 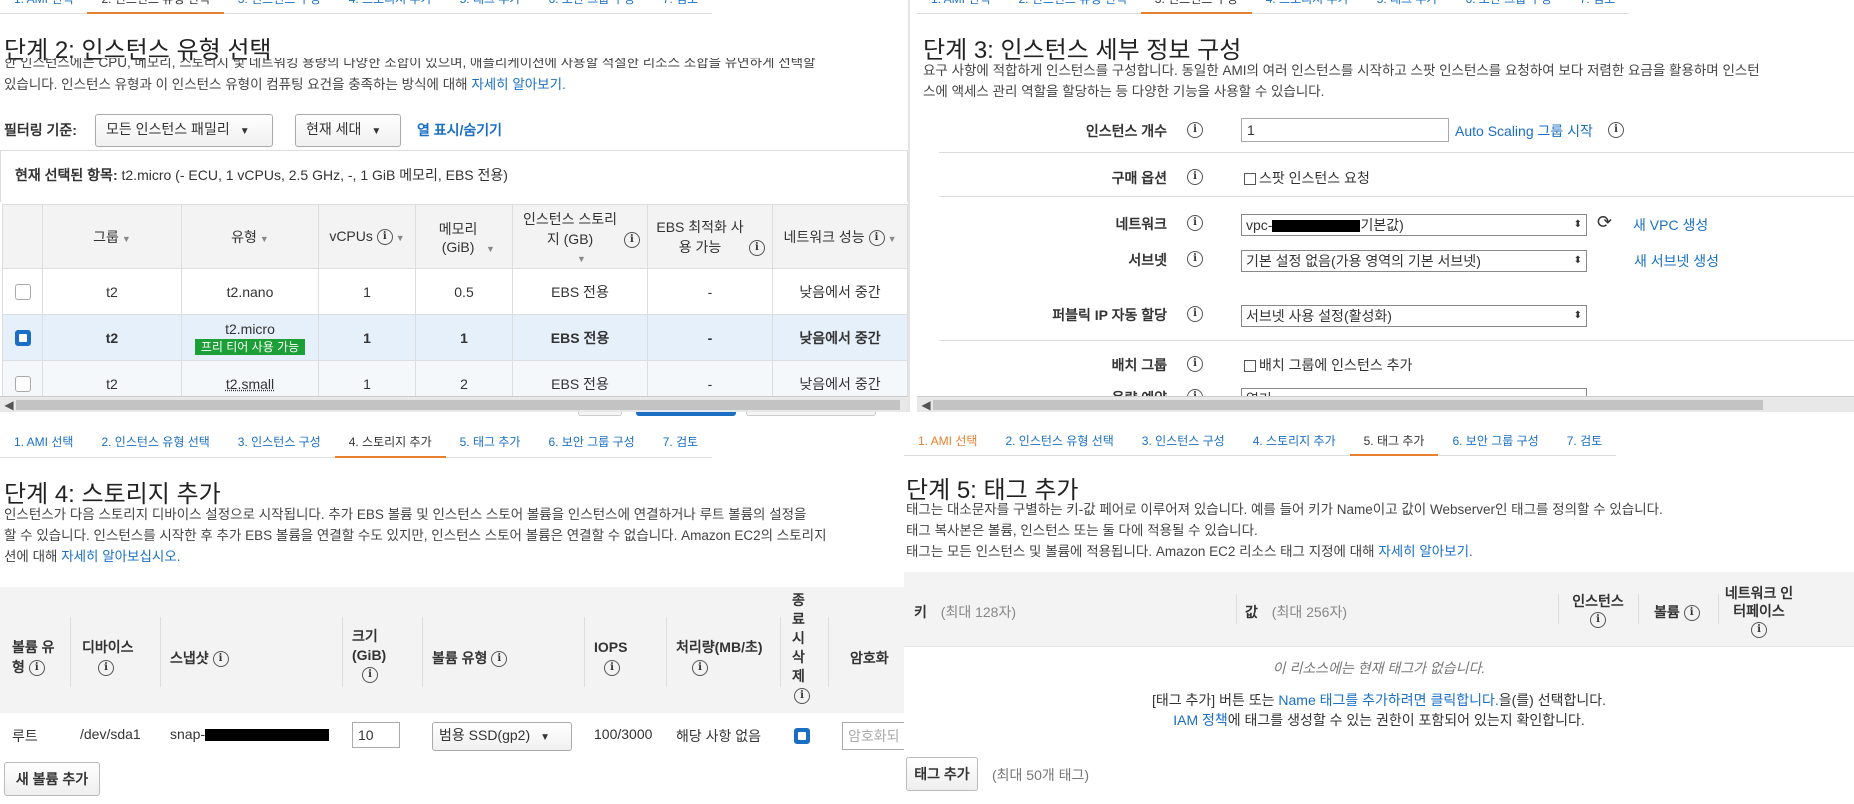 I want to click on spot-checkbox, so click(x=1250, y=179).